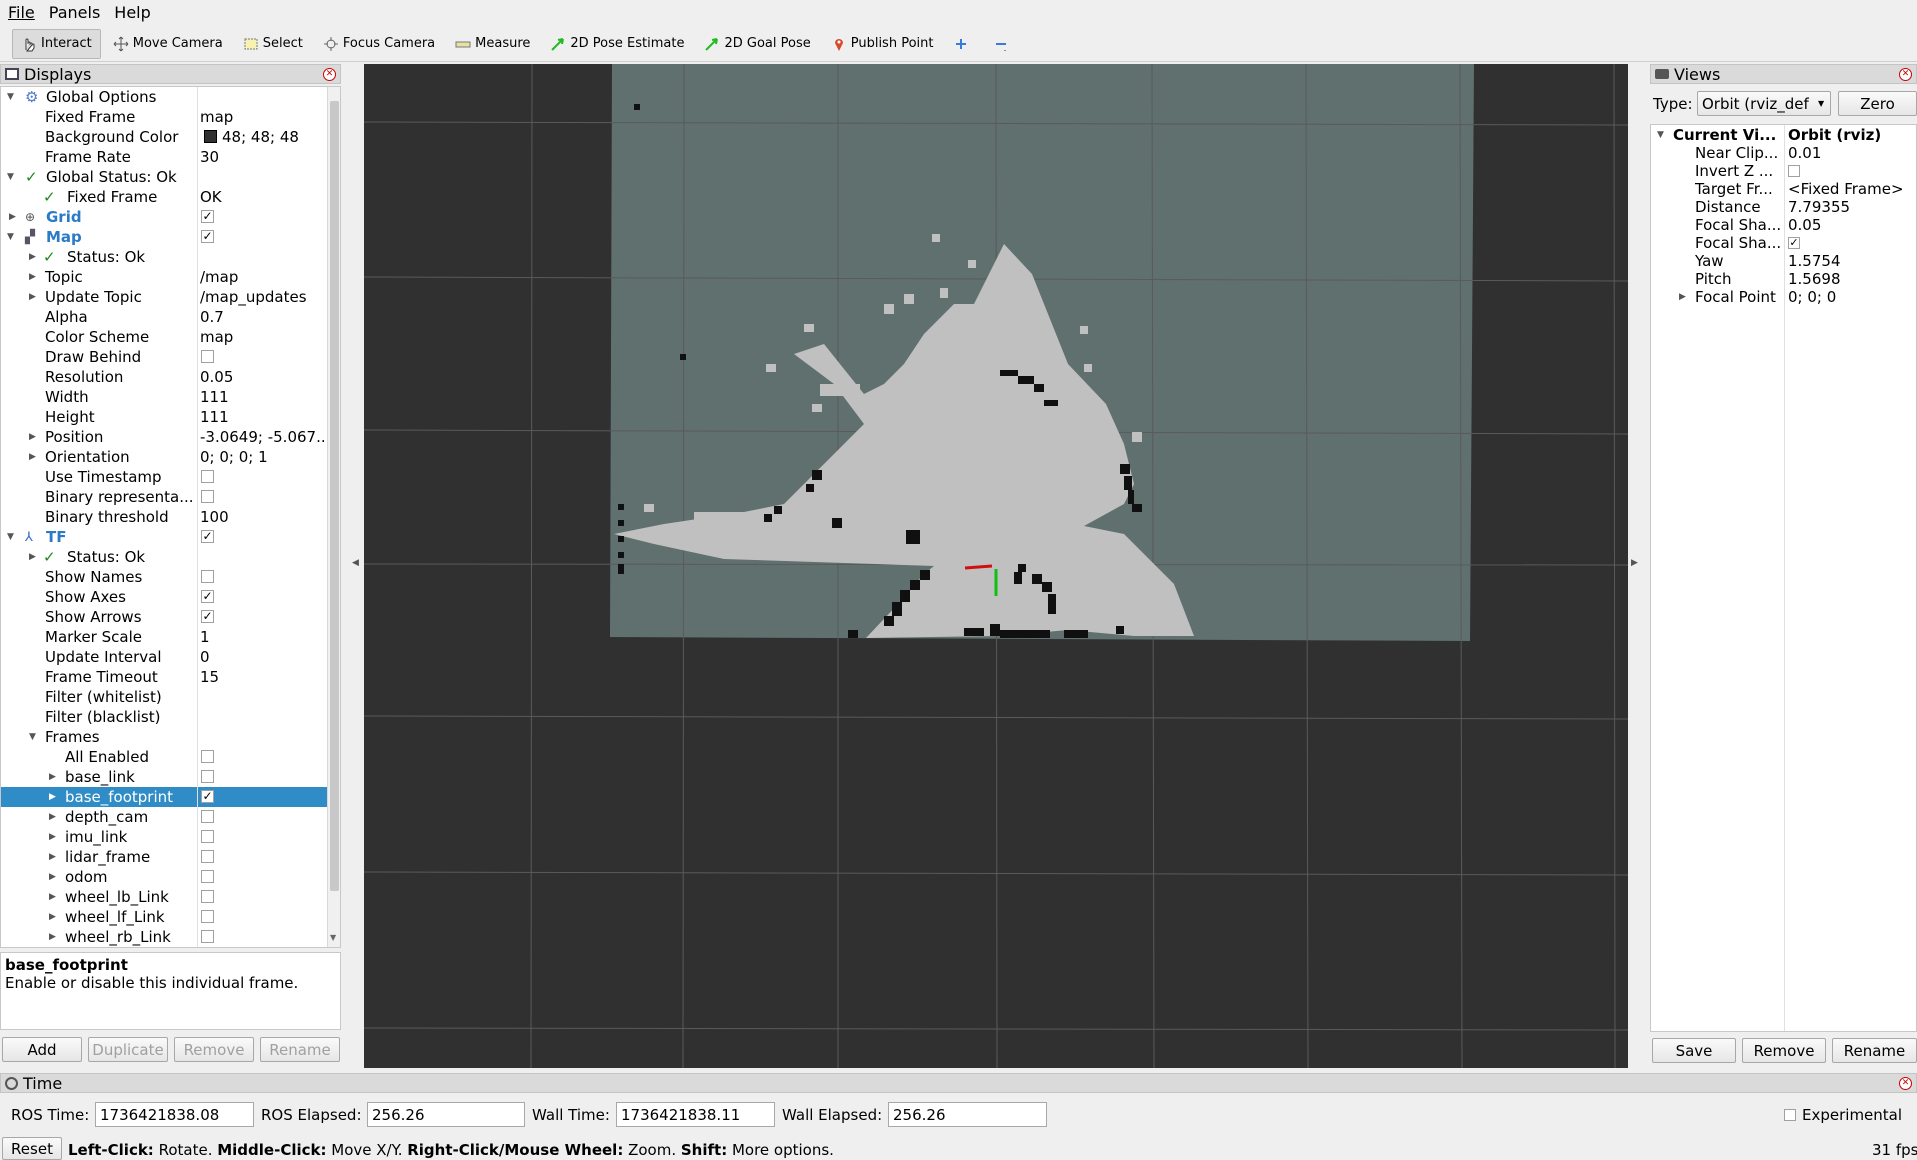 This screenshot has height=1160, width=1917. Describe the element at coordinates (1874, 1050) in the screenshot. I see `rename-view-button: Rename` at that location.